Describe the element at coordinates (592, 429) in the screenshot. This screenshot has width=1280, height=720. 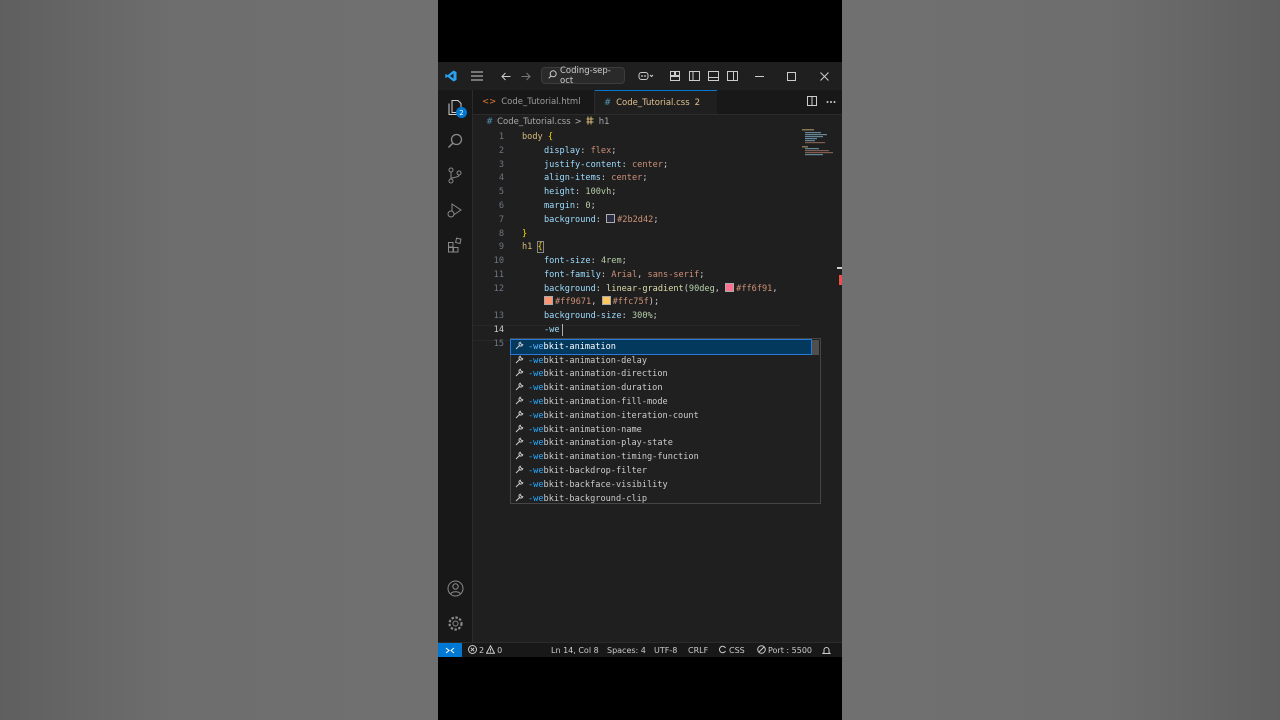
I see `suggestion-label: bkit-animation-name` at that location.